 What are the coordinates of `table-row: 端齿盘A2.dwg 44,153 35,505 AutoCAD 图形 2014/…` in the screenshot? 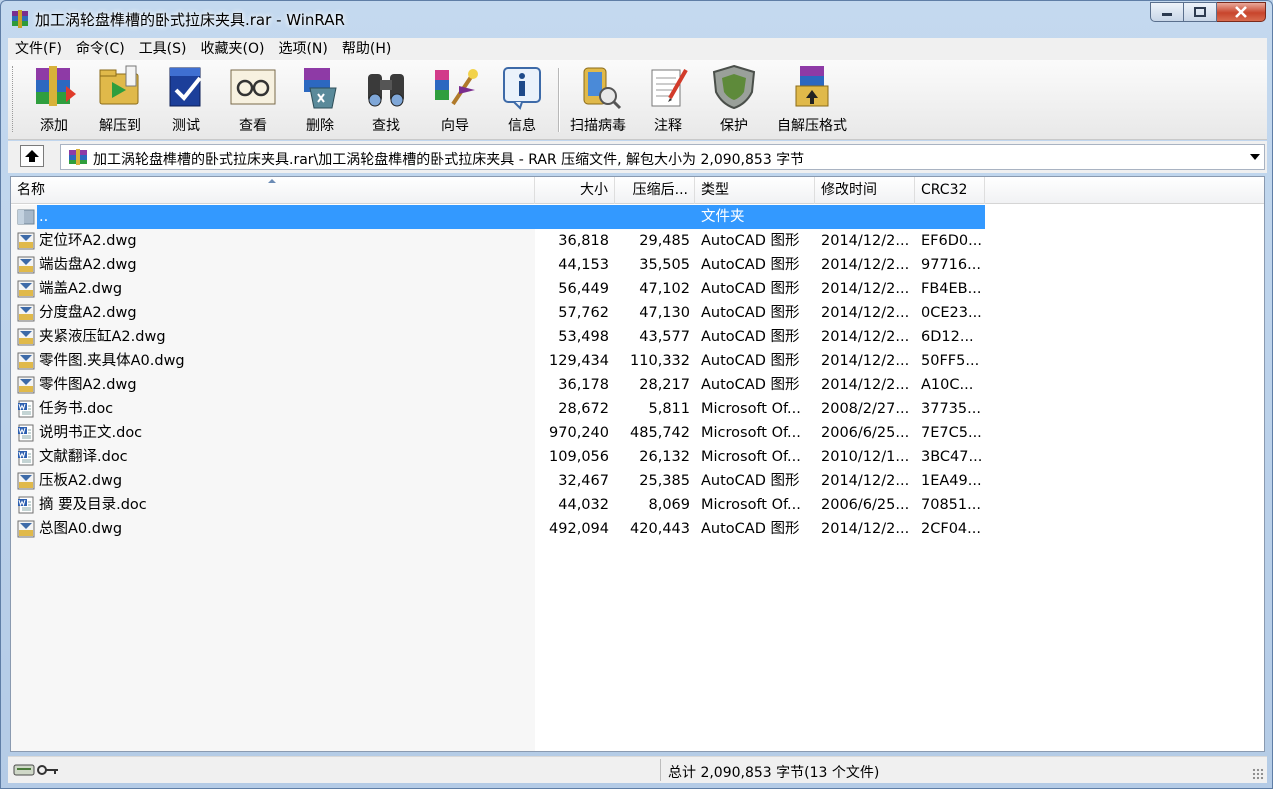 It's located at (637, 265).